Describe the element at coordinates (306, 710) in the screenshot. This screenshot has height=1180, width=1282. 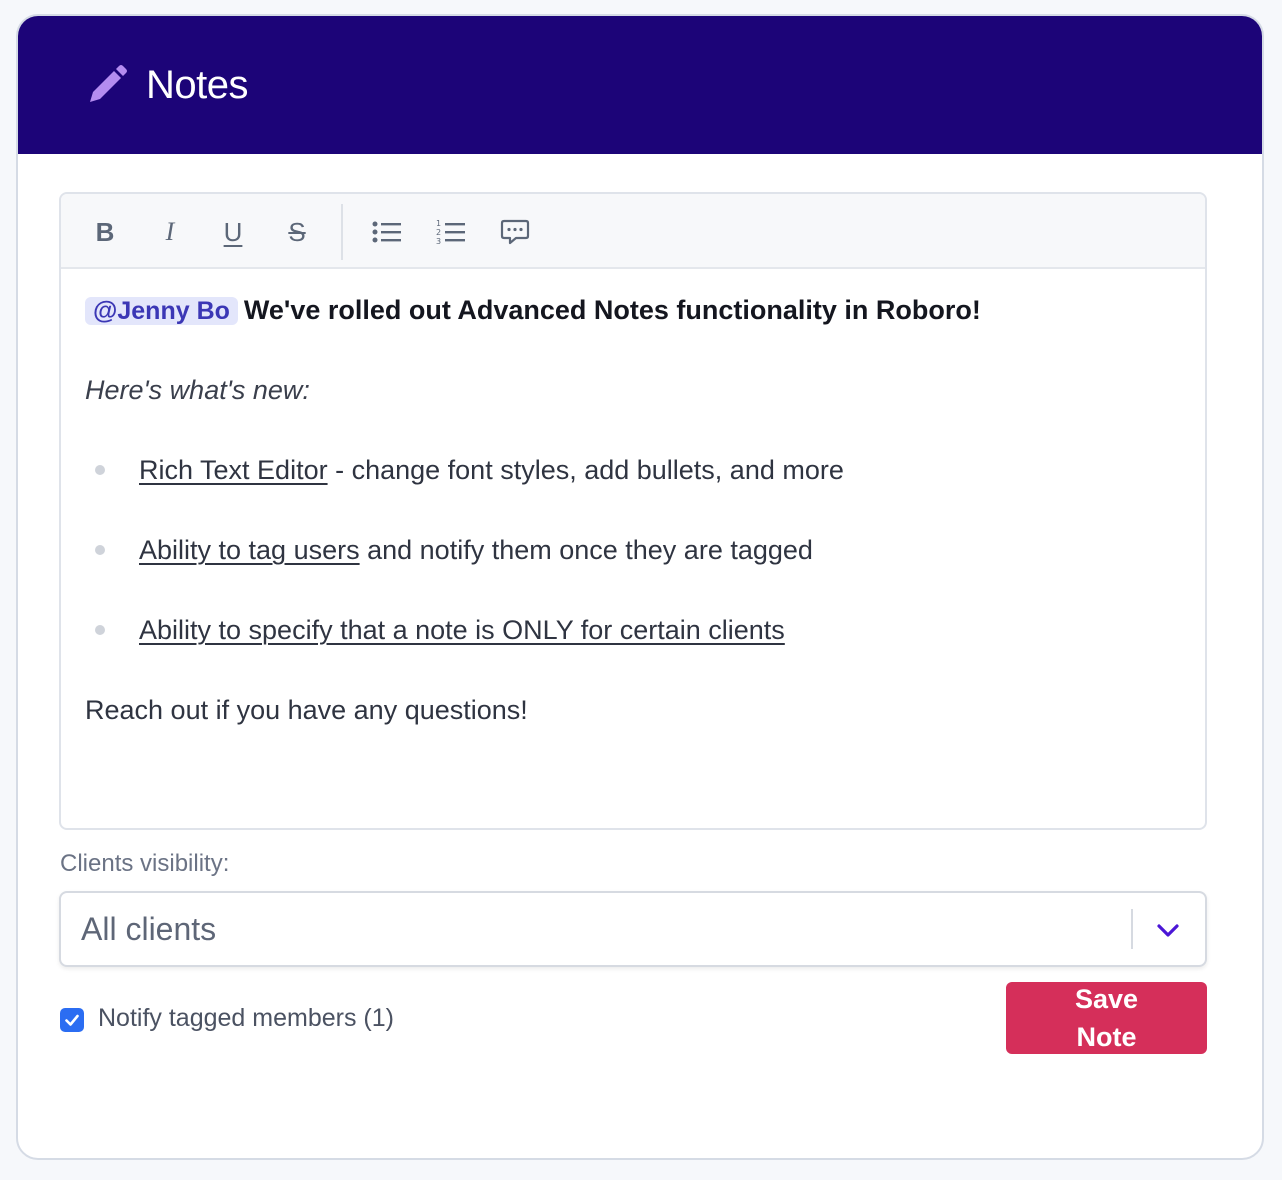
I see `closing-text: Reach out if you have any questions!` at that location.